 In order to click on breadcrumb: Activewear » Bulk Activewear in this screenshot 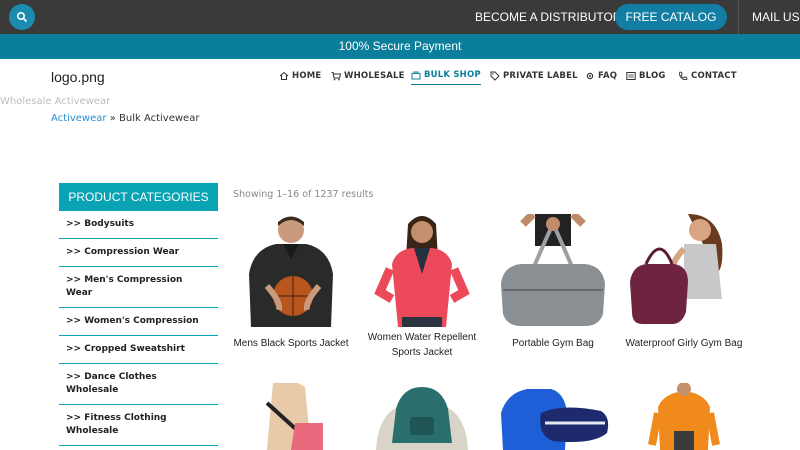, I will do `click(125, 118)`.